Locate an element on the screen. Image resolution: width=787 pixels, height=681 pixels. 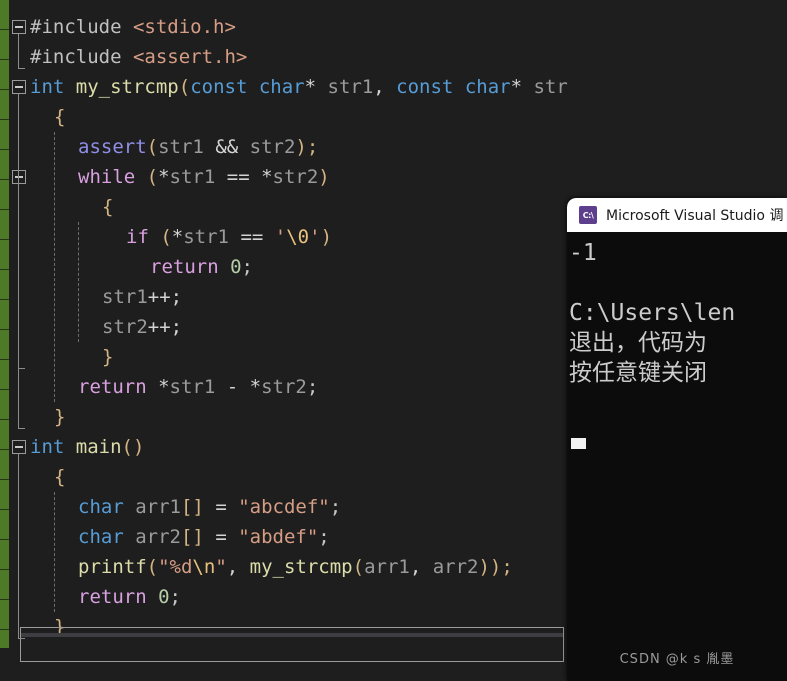
code-token: my_strcmp is located at coordinates (127, 87).